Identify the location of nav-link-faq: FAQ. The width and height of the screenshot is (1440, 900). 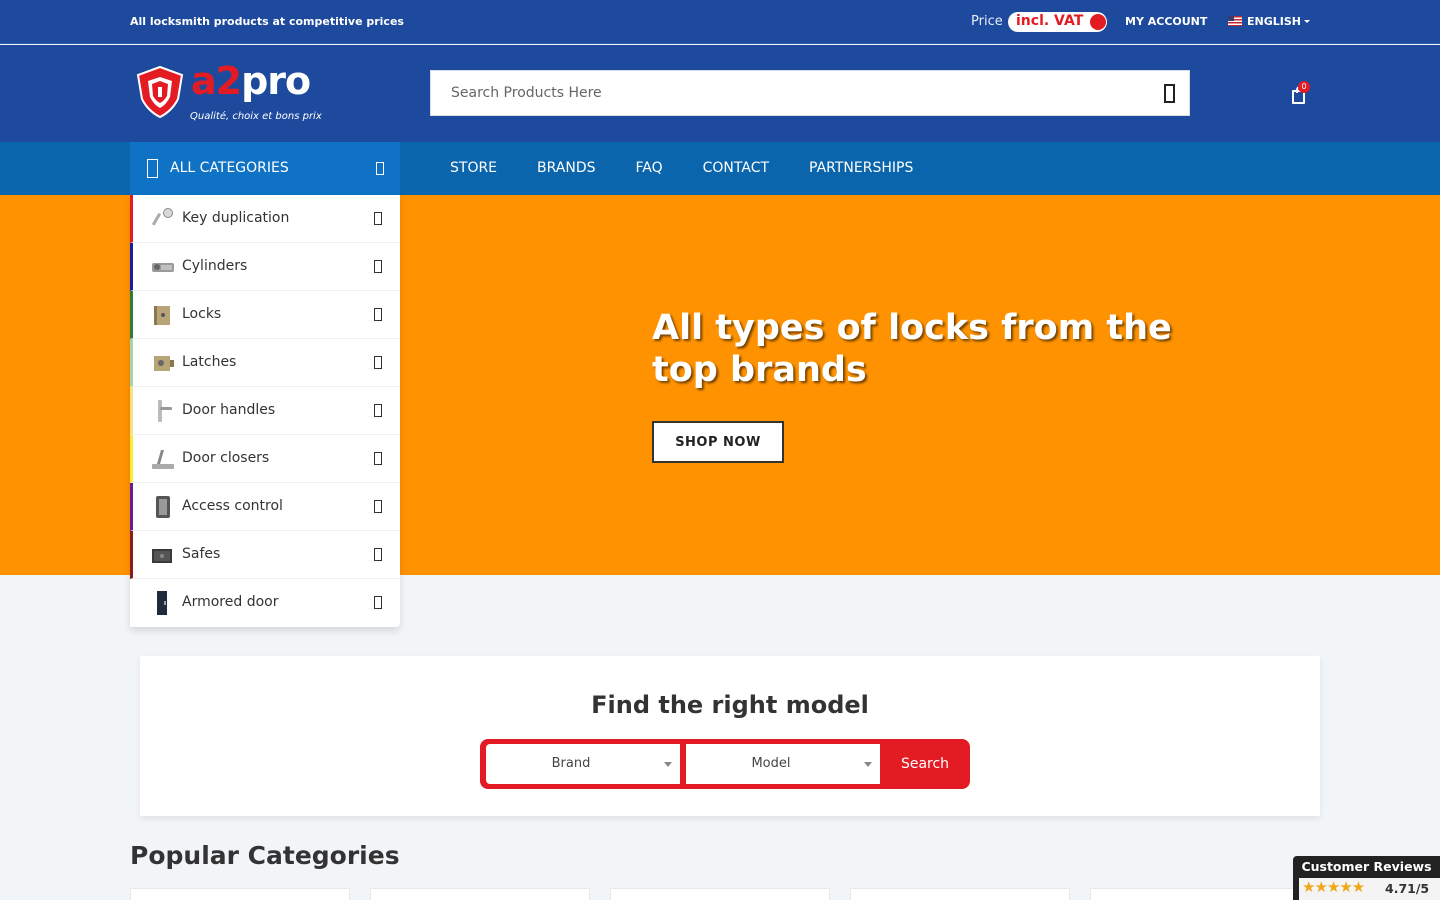
(649, 168).